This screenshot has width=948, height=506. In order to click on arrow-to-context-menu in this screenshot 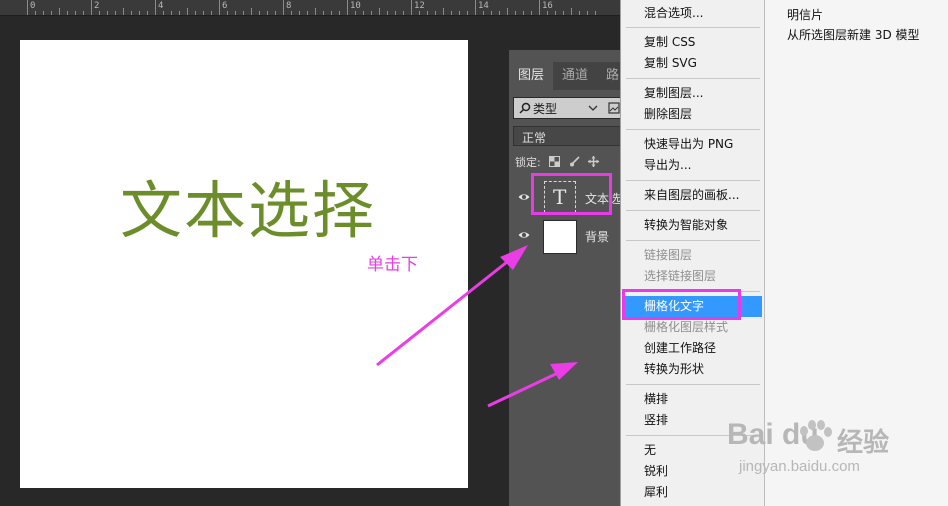, I will do `click(532, 385)`.